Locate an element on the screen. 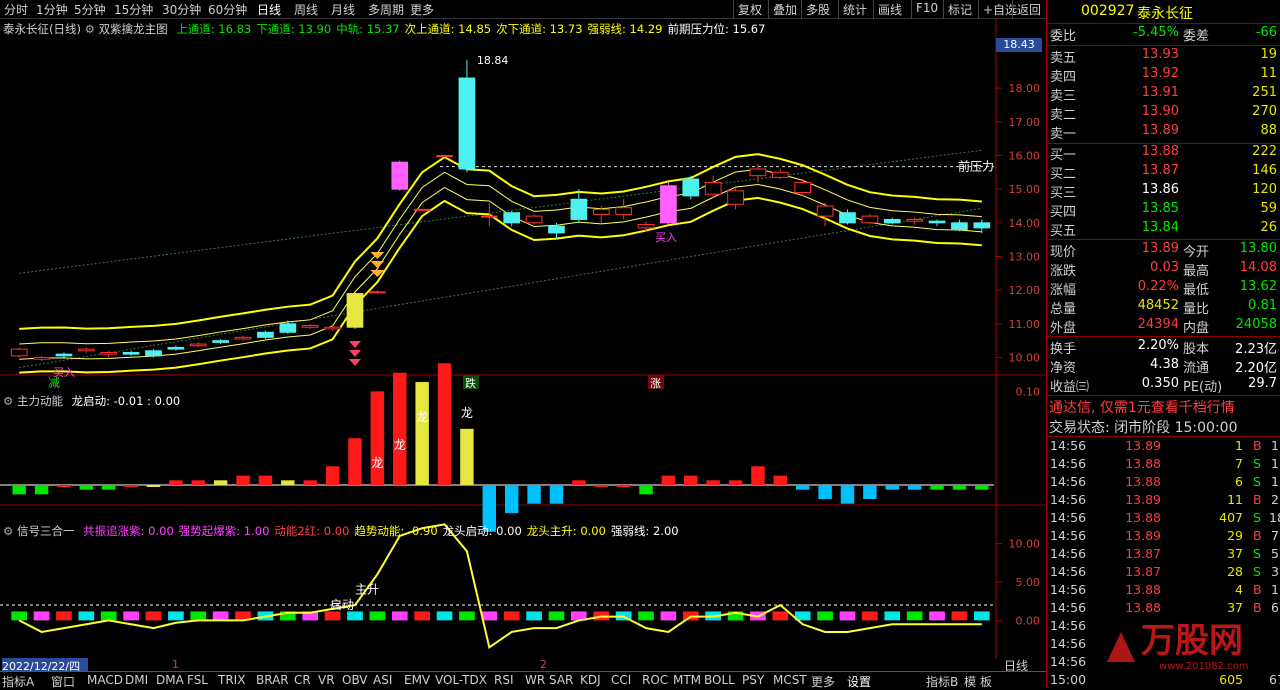  period-tab: 30分钟 is located at coordinates (181, 9).